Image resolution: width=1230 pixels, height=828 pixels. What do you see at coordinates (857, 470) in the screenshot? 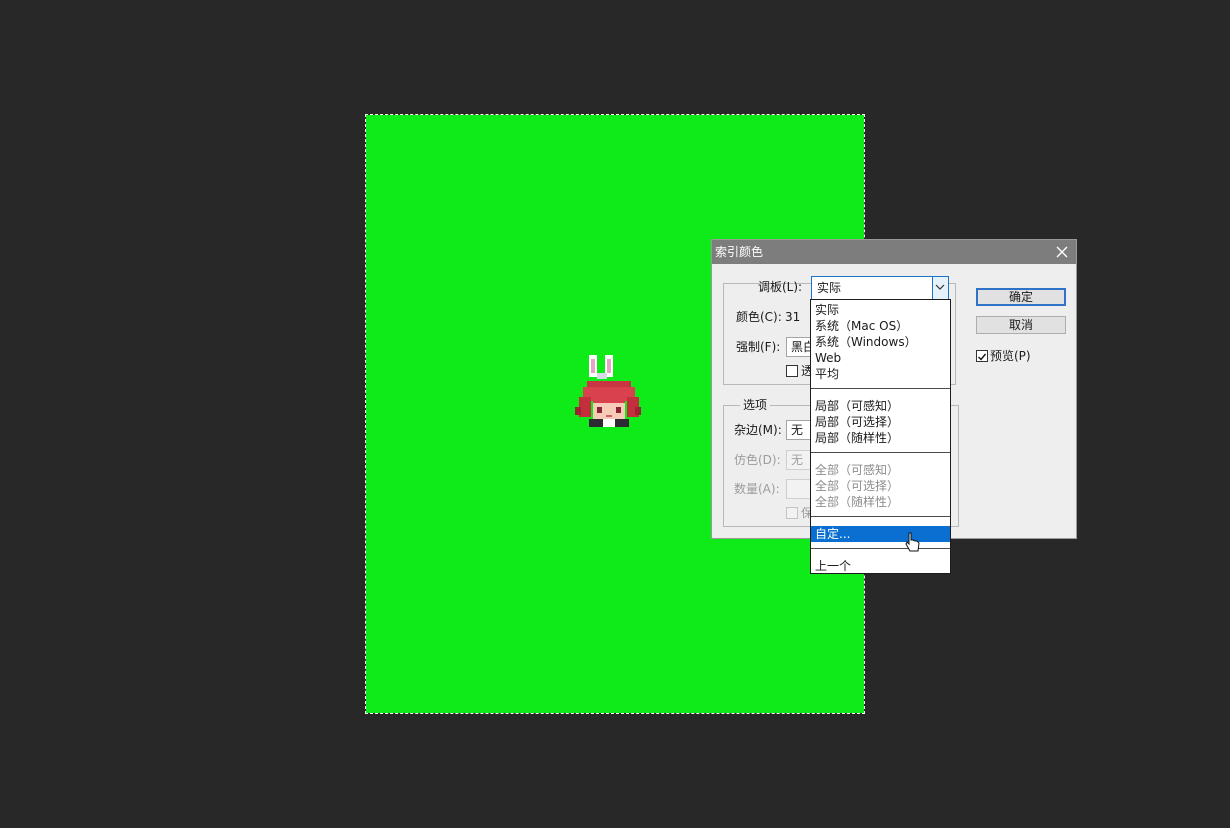
I see `option-master-perceptual: 全部（可感知）` at bounding box center [857, 470].